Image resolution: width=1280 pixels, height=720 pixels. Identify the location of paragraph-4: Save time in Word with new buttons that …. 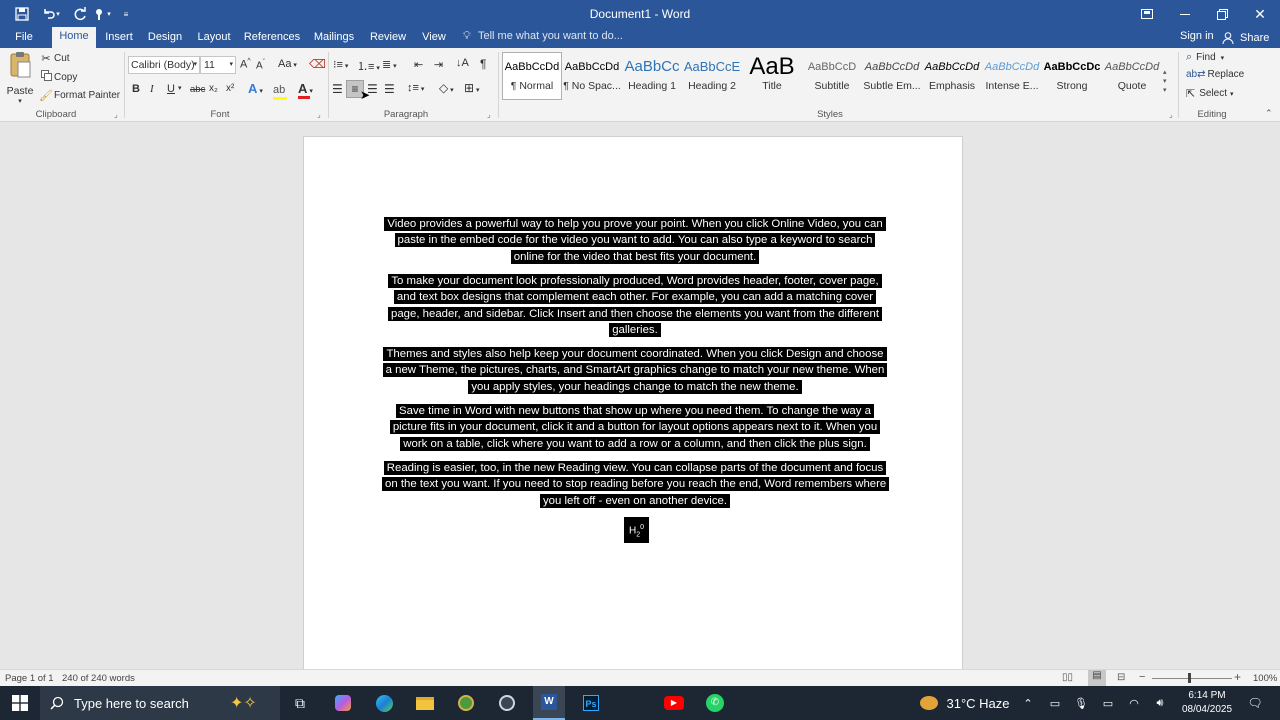
(635, 427).